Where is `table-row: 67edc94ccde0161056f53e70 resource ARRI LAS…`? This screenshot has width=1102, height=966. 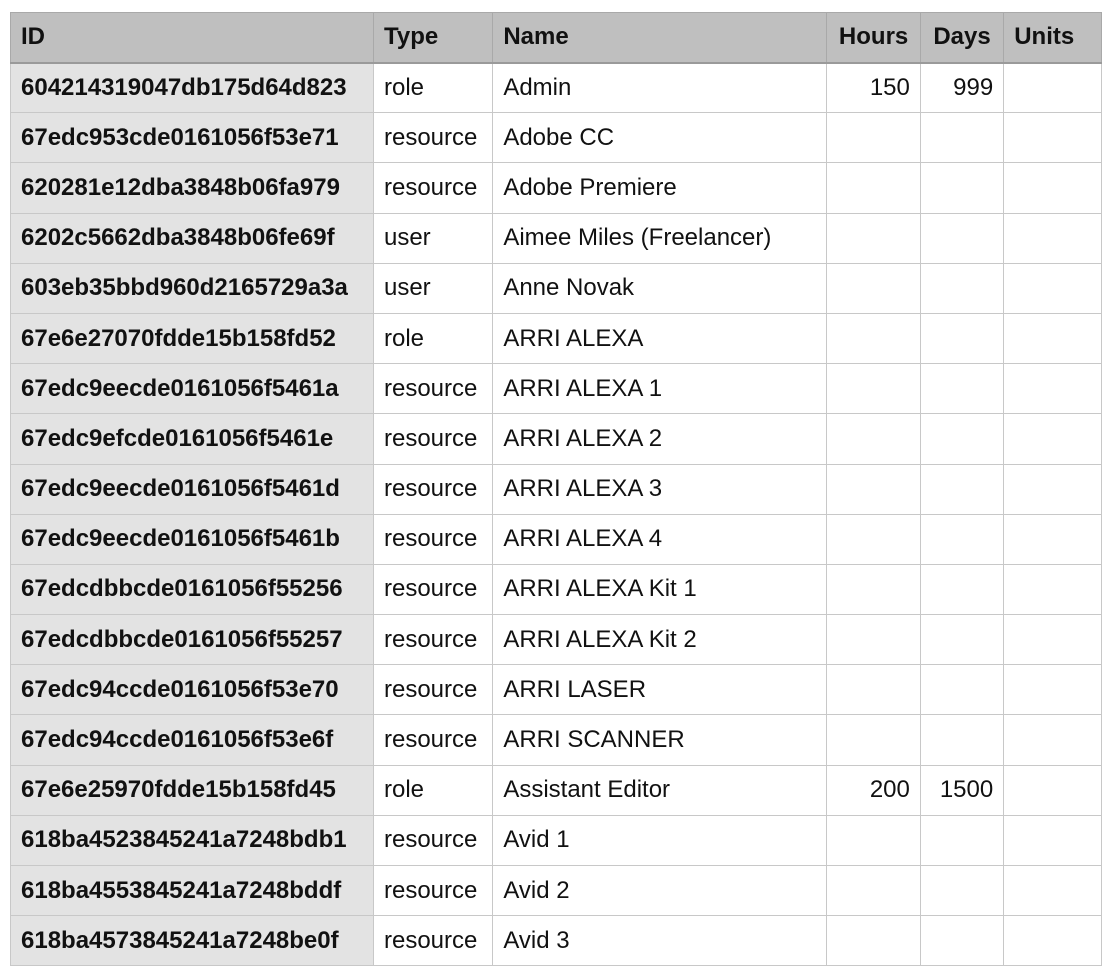 table-row: 67edc94ccde0161056f53e70 resource ARRI LAS… is located at coordinates (556, 690).